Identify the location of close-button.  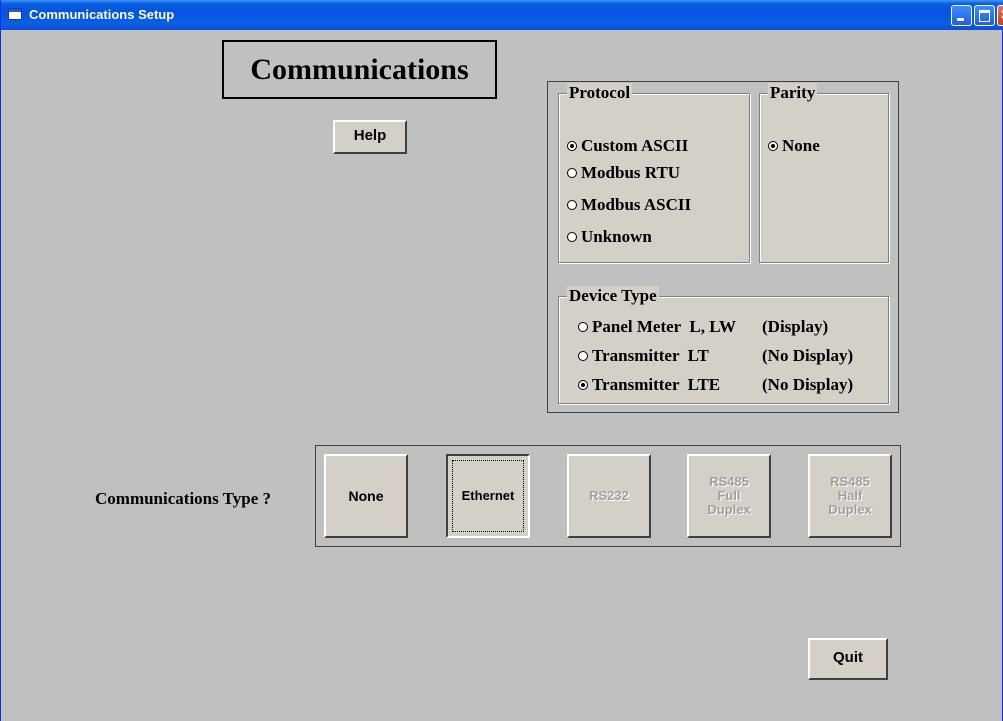
(1000, 15).